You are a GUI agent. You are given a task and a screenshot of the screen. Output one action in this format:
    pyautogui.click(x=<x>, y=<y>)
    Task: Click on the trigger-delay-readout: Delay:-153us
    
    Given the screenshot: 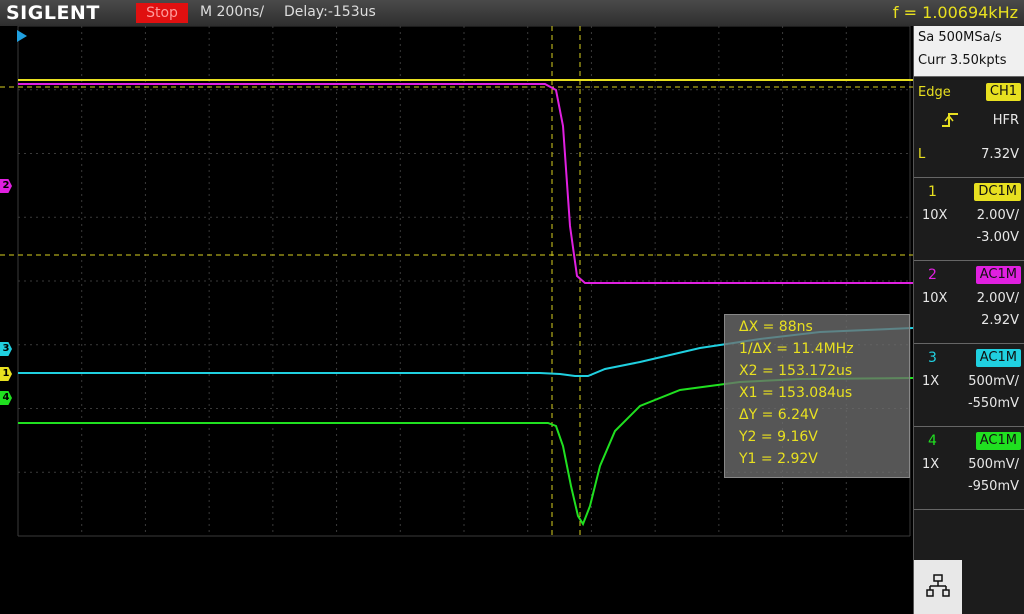 What is the action you would take?
    pyautogui.click(x=330, y=12)
    